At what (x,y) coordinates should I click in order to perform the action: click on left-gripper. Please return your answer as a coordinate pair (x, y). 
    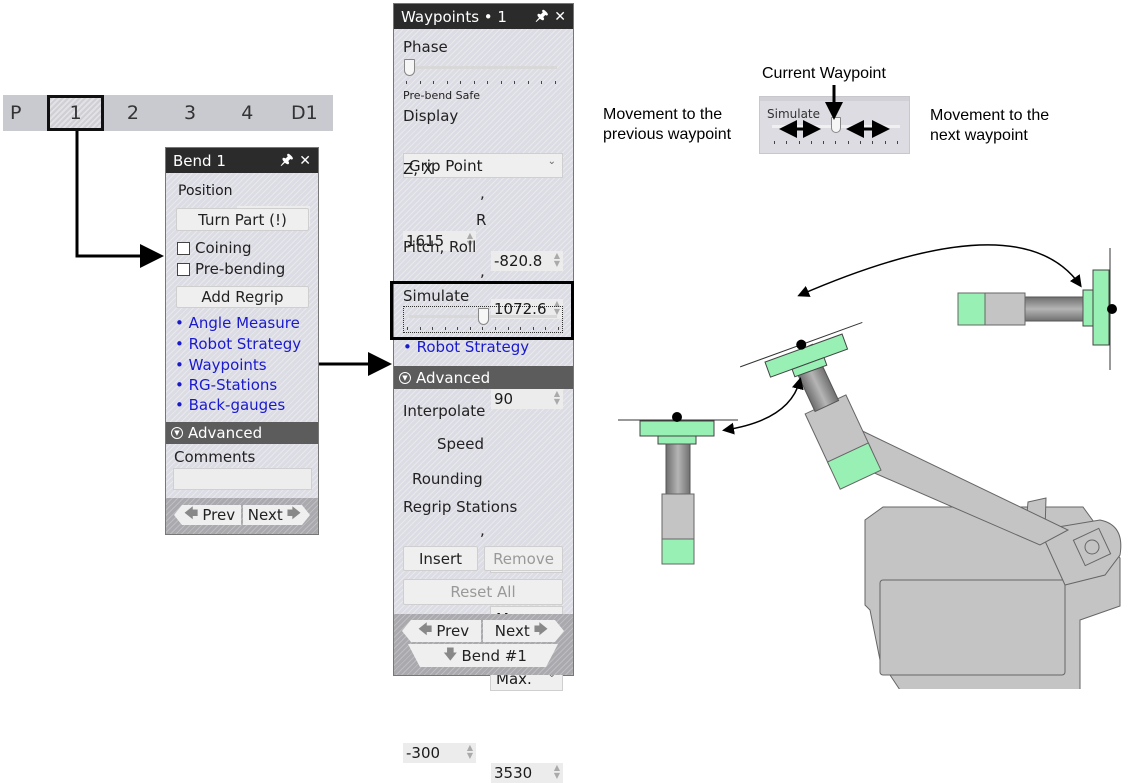
    Looking at the image, I should click on (678, 488).